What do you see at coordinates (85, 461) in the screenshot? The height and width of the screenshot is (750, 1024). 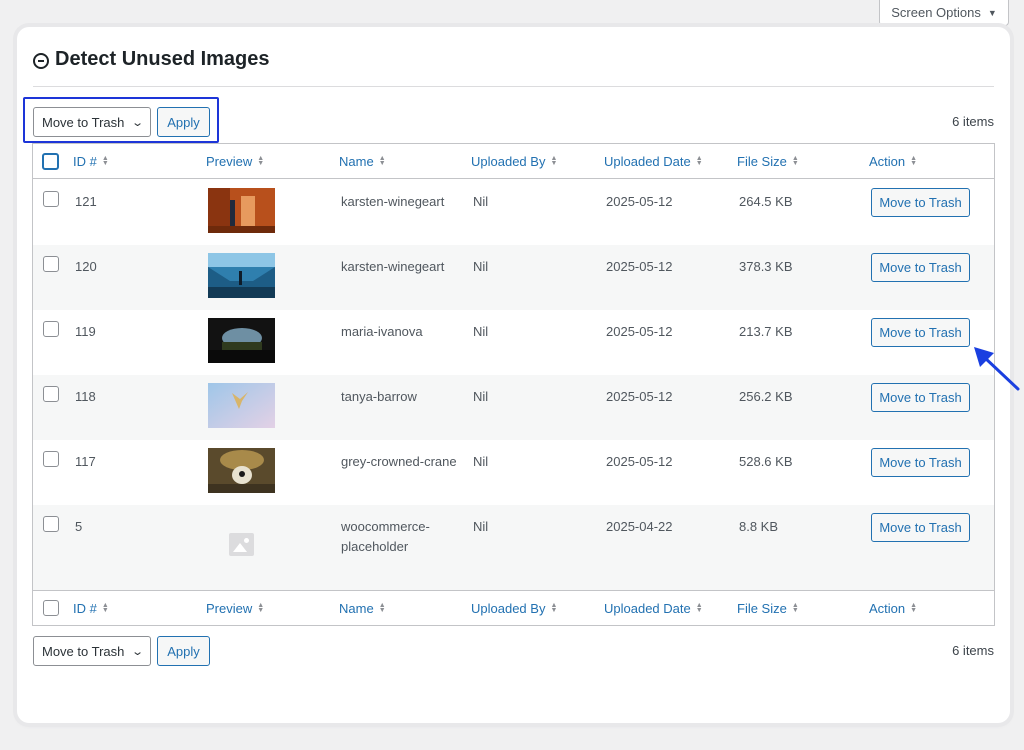 I see `row-id: 117` at bounding box center [85, 461].